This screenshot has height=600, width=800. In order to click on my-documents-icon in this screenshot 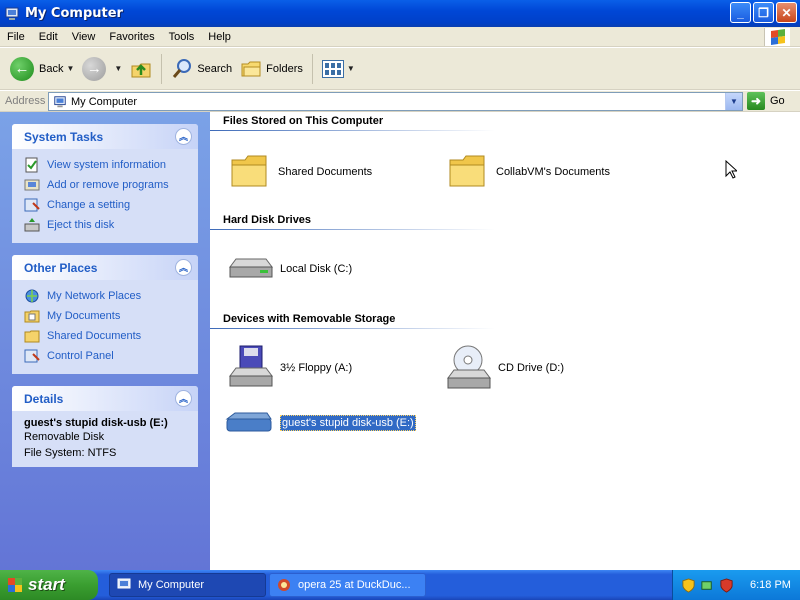, I will do `click(32, 316)`.